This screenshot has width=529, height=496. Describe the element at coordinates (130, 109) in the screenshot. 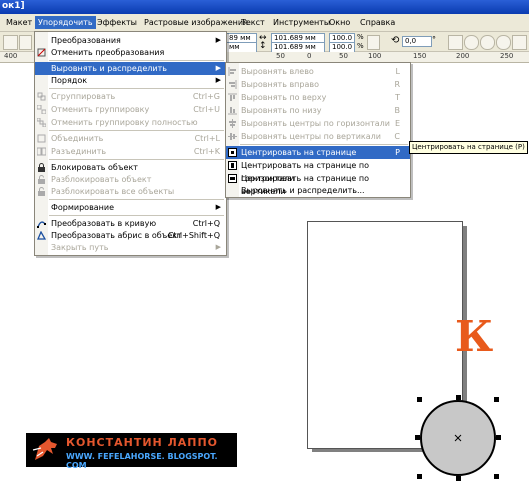

I see `menu-item-ungroup: Отменить группировку Ctrl+U` at that location.